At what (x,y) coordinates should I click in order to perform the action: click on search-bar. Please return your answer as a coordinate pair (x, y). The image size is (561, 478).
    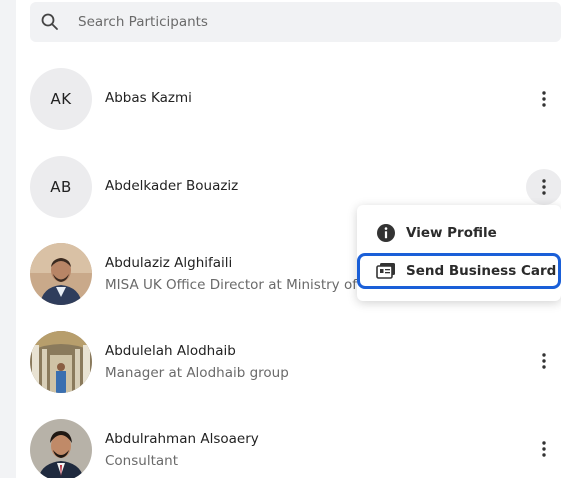
    Looking at the image, I should click on (295, 22).